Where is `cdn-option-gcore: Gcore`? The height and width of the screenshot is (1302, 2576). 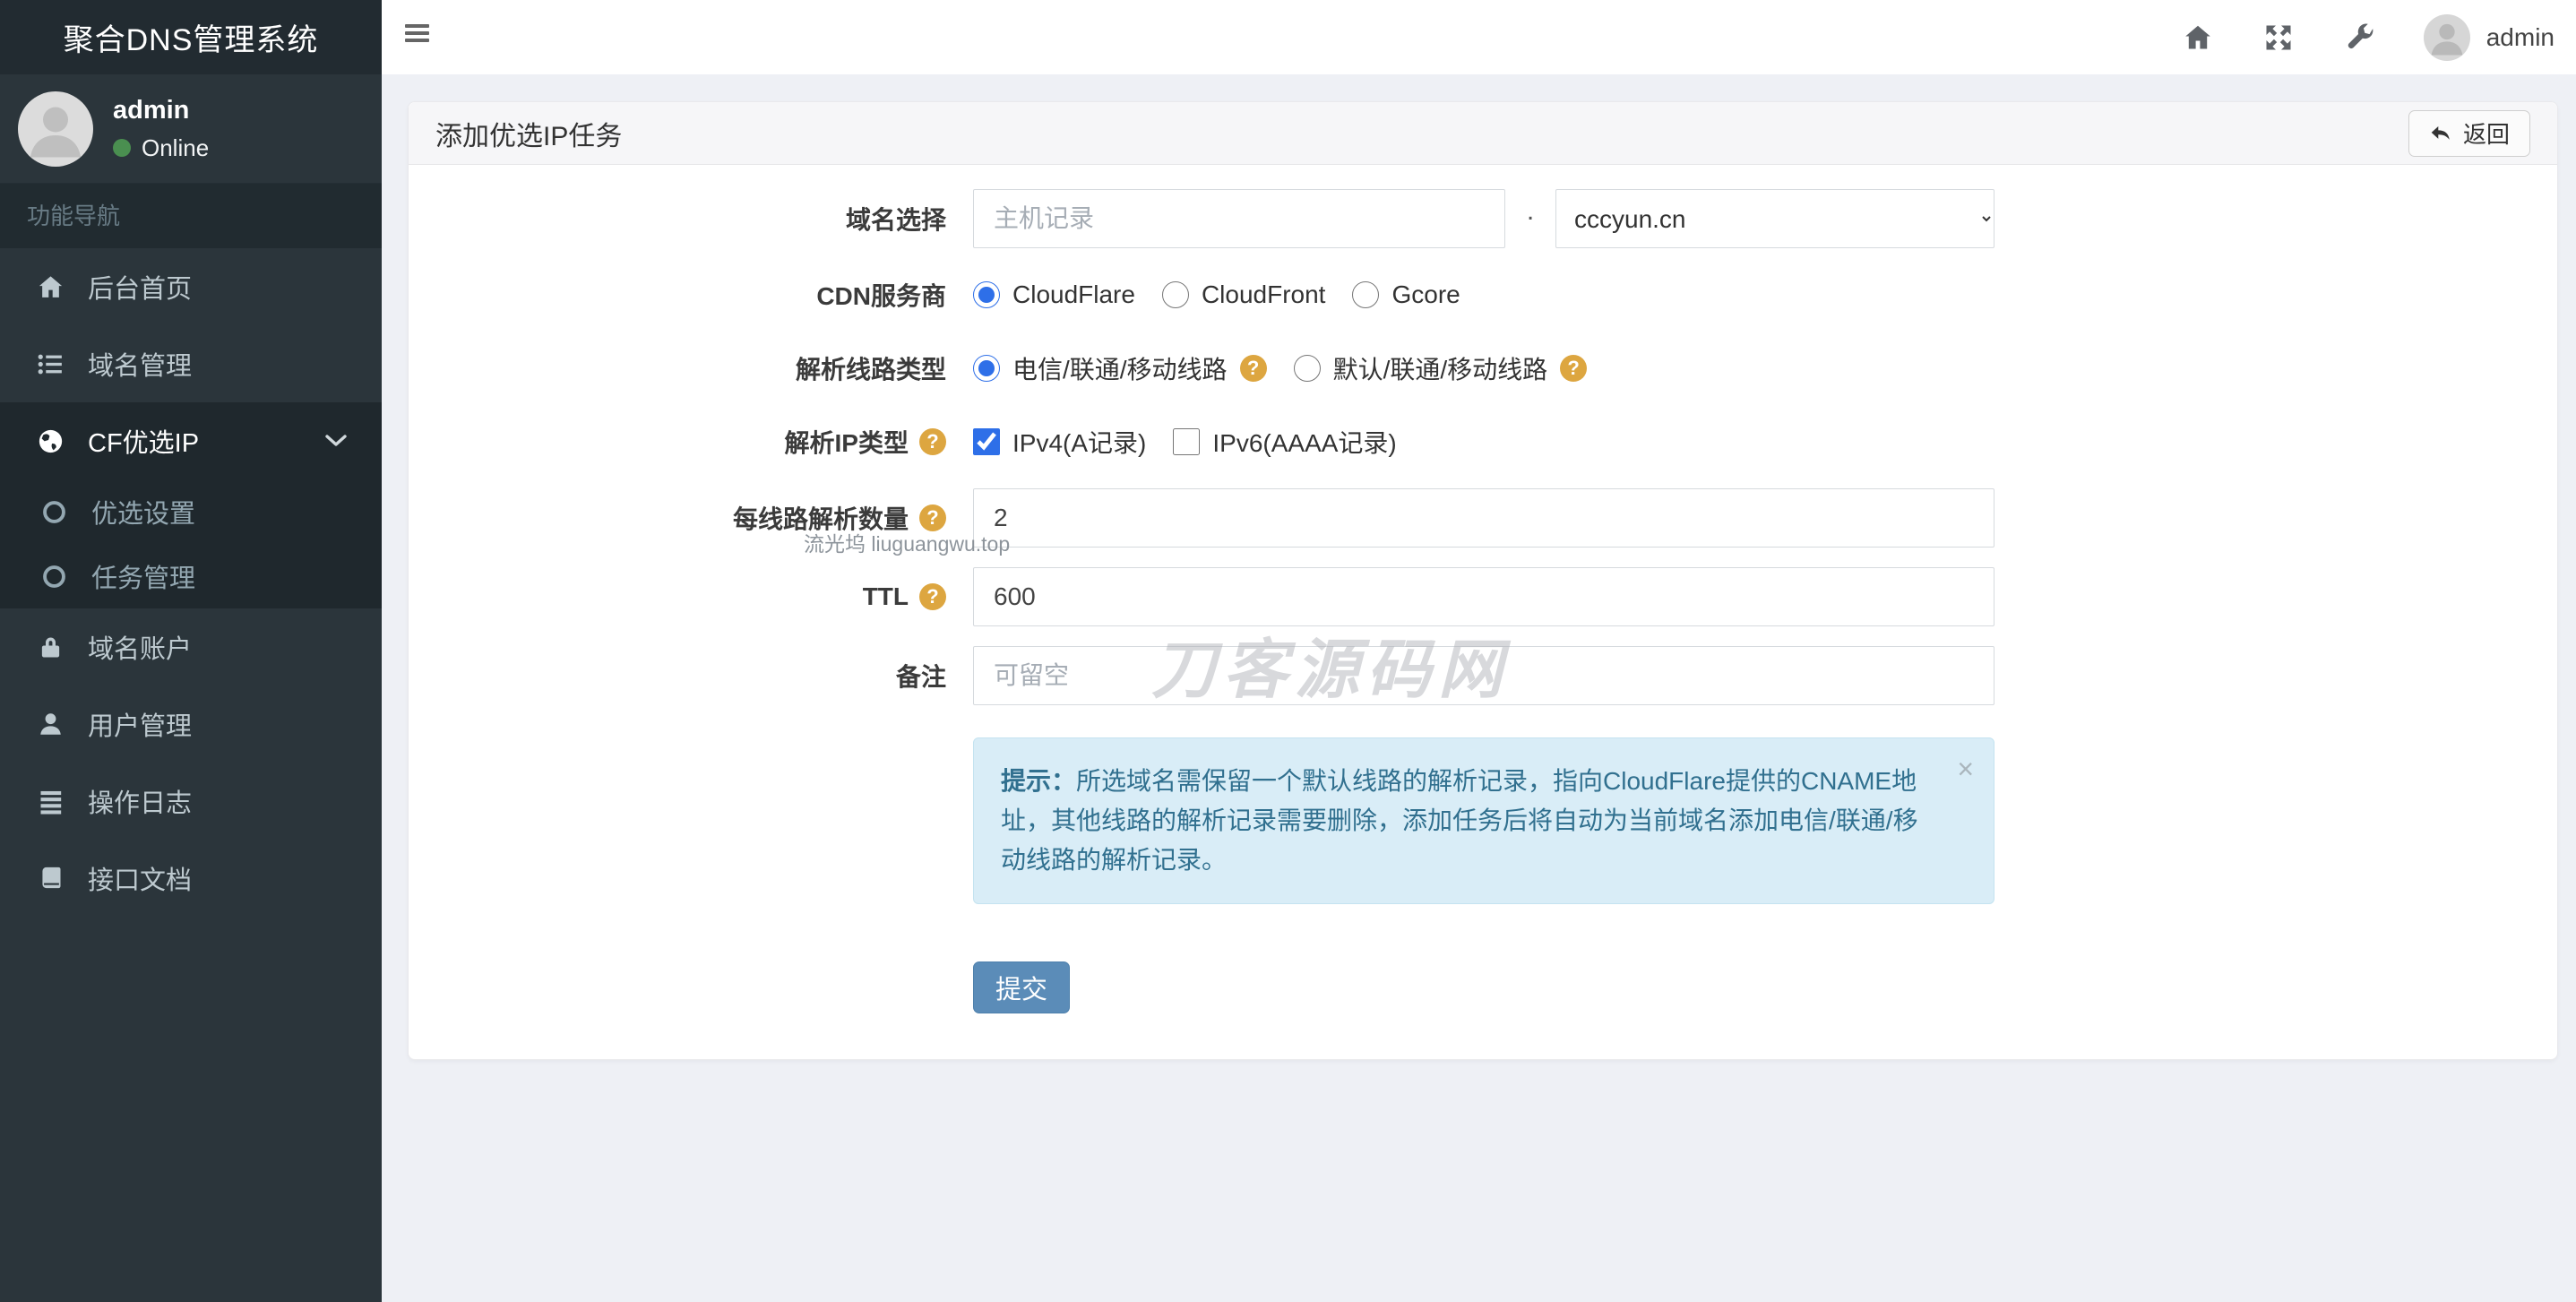 cdn-option-gcore: Gcore is located at coordinates (1406, 294).